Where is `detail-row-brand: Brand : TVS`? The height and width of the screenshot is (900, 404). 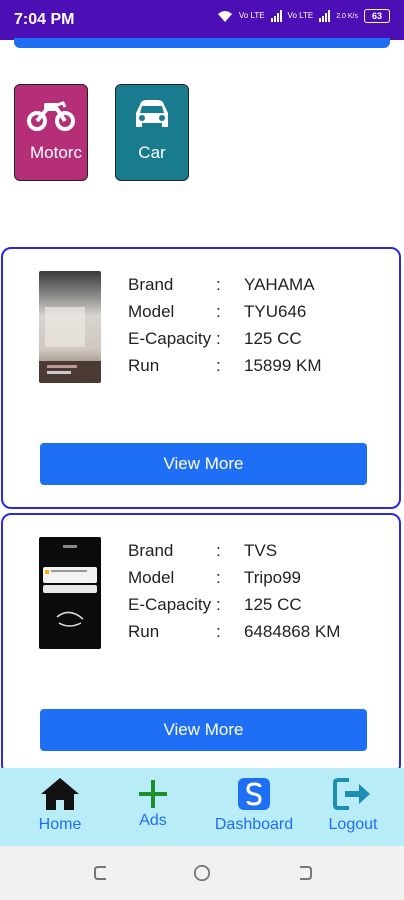 detail-row-brand: Brand : TVS is located at coordinates (251, 550).